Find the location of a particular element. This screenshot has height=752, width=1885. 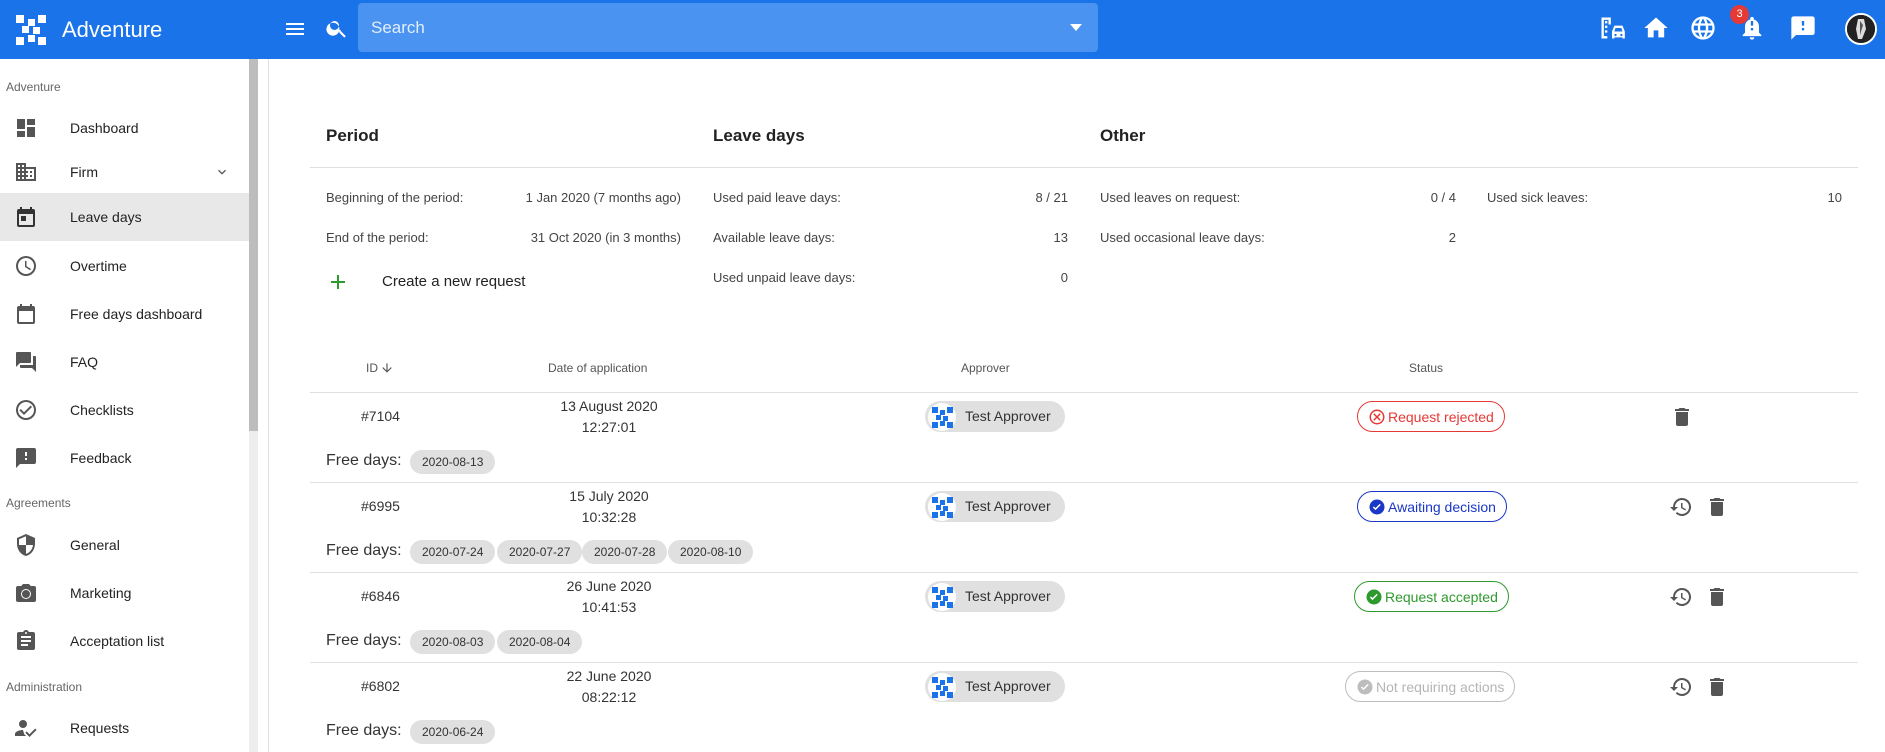

occasional-value: 2 is located at coordinates (1452, 237).